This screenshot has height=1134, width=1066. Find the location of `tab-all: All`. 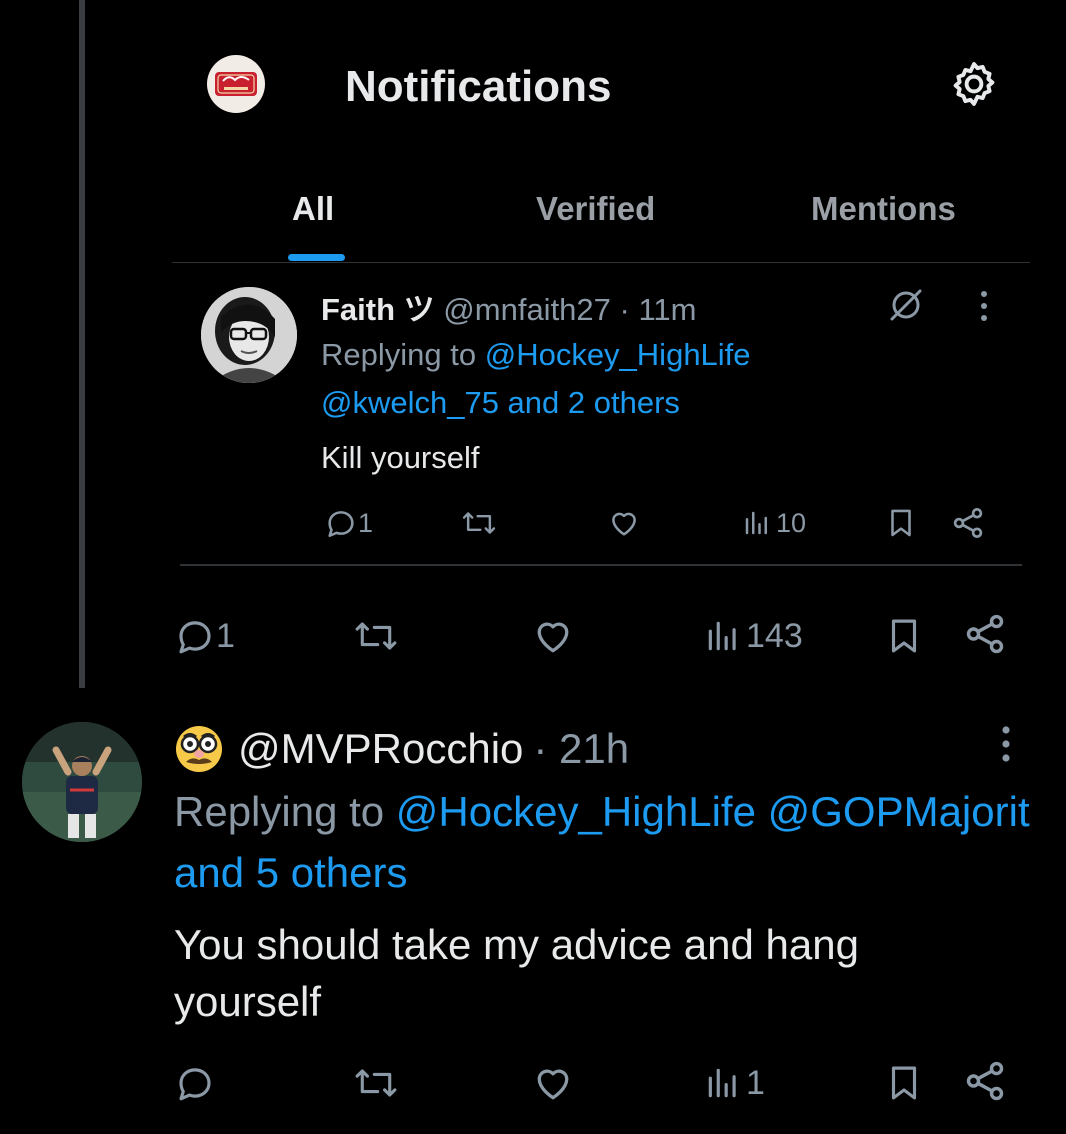

tab-all: All is located at coordinates (313, 209).